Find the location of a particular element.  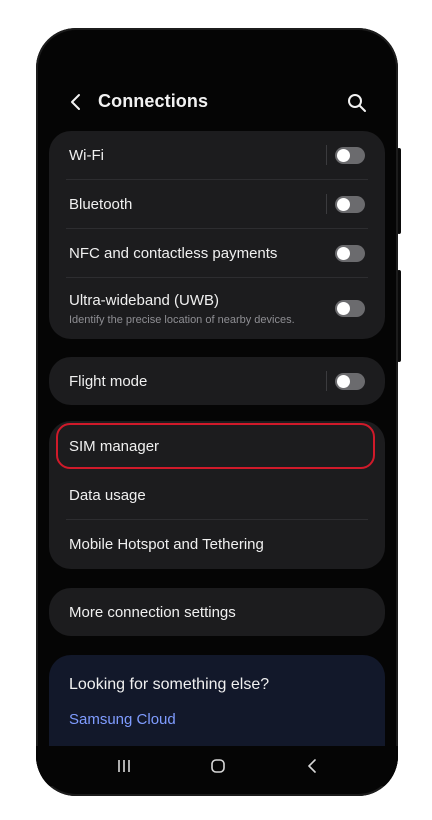

search-icon is located at coordinates (357, 103).